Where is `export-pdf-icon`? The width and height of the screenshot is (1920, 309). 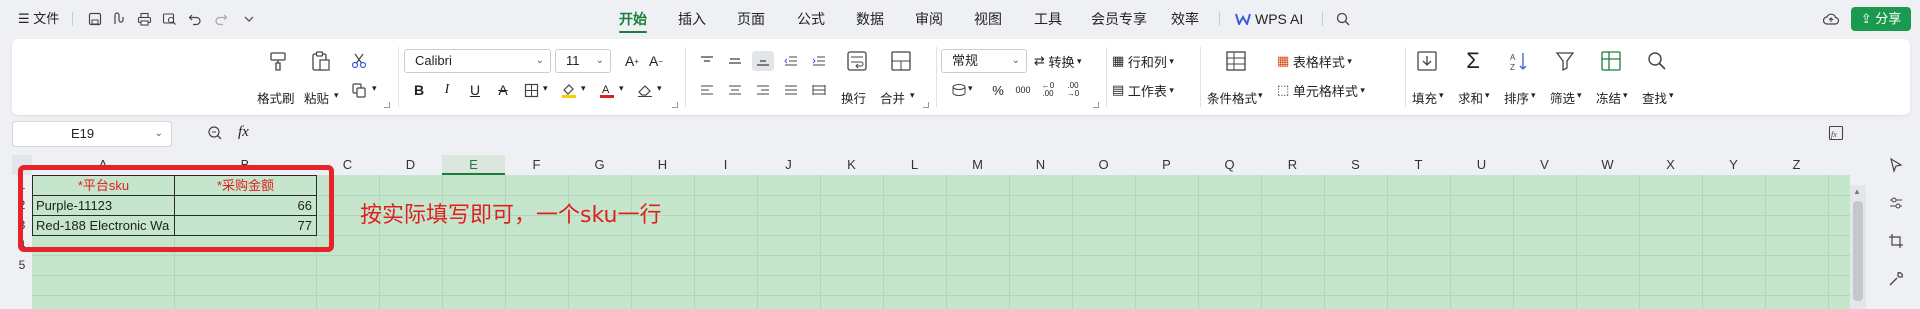 export-pdf-icon is located at coordinates (119, 19).